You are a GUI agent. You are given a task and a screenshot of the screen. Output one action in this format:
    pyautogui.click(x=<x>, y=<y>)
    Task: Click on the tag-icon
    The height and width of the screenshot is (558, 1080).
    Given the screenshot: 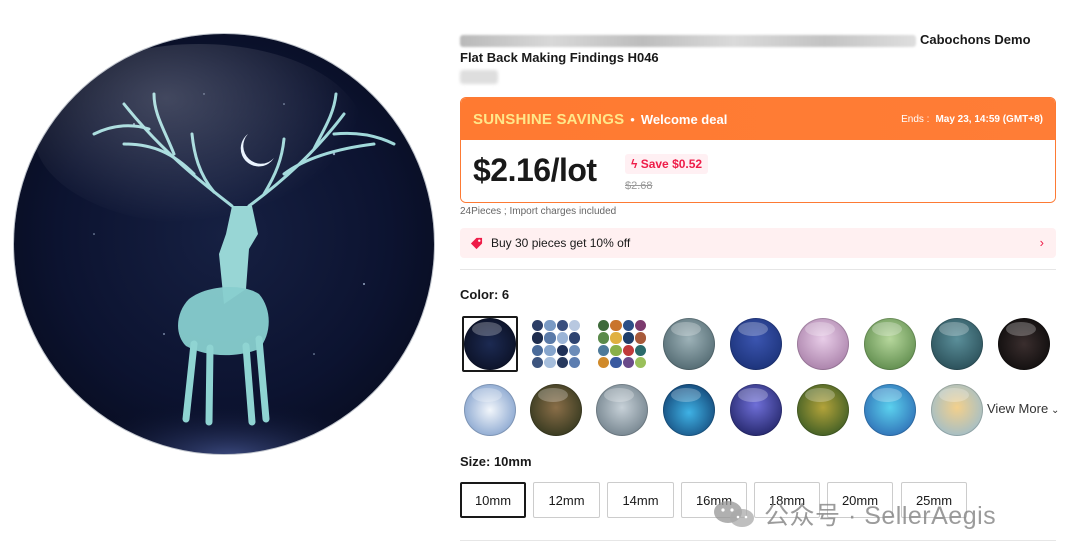 What is the action you would take?
    pyautogui.click(x=476, y=243)
    